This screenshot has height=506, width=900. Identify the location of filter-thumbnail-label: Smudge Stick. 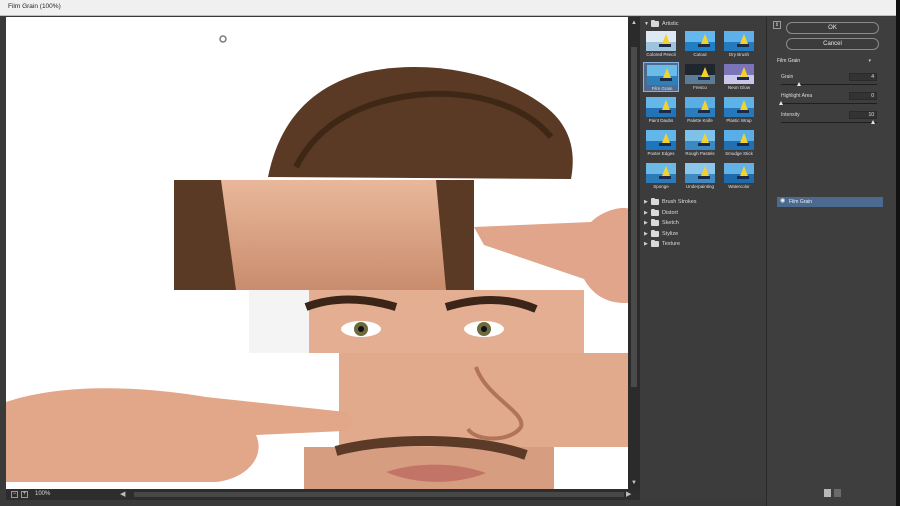
(739, 153).